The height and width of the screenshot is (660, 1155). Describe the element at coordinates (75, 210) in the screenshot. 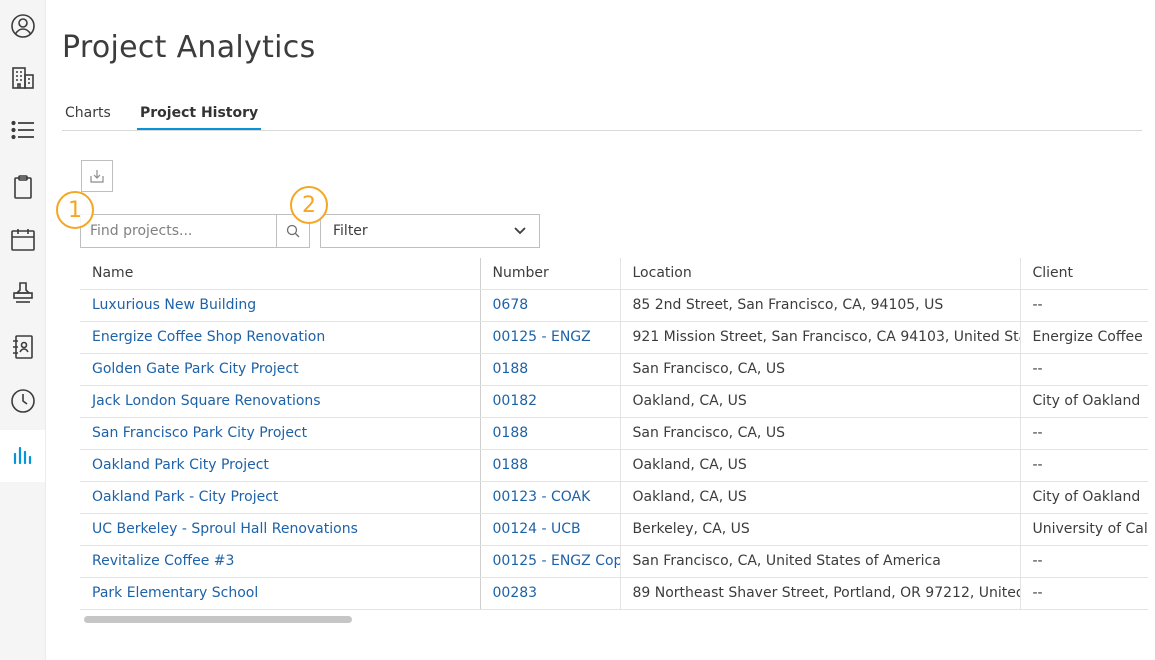

I see `callout-badge-1: 1` at that location.